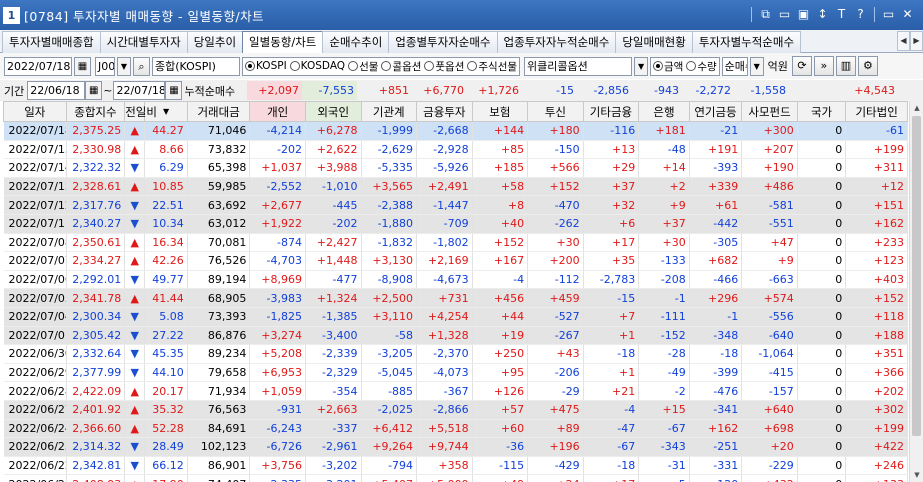 This screenshot has width=923, height=482. Describe the element at coordinates (715, 111) in the screenshot. I see `header-pension: 연기금등` at that location.